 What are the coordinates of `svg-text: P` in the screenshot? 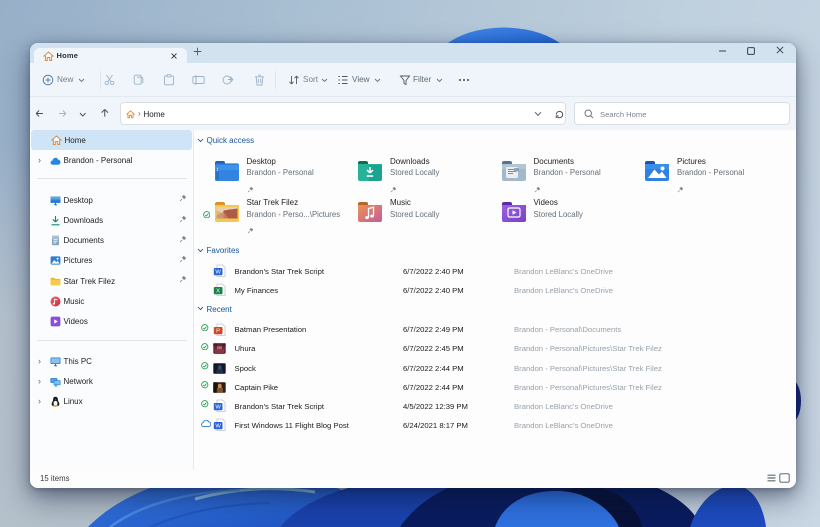 It's located at (218, 331).